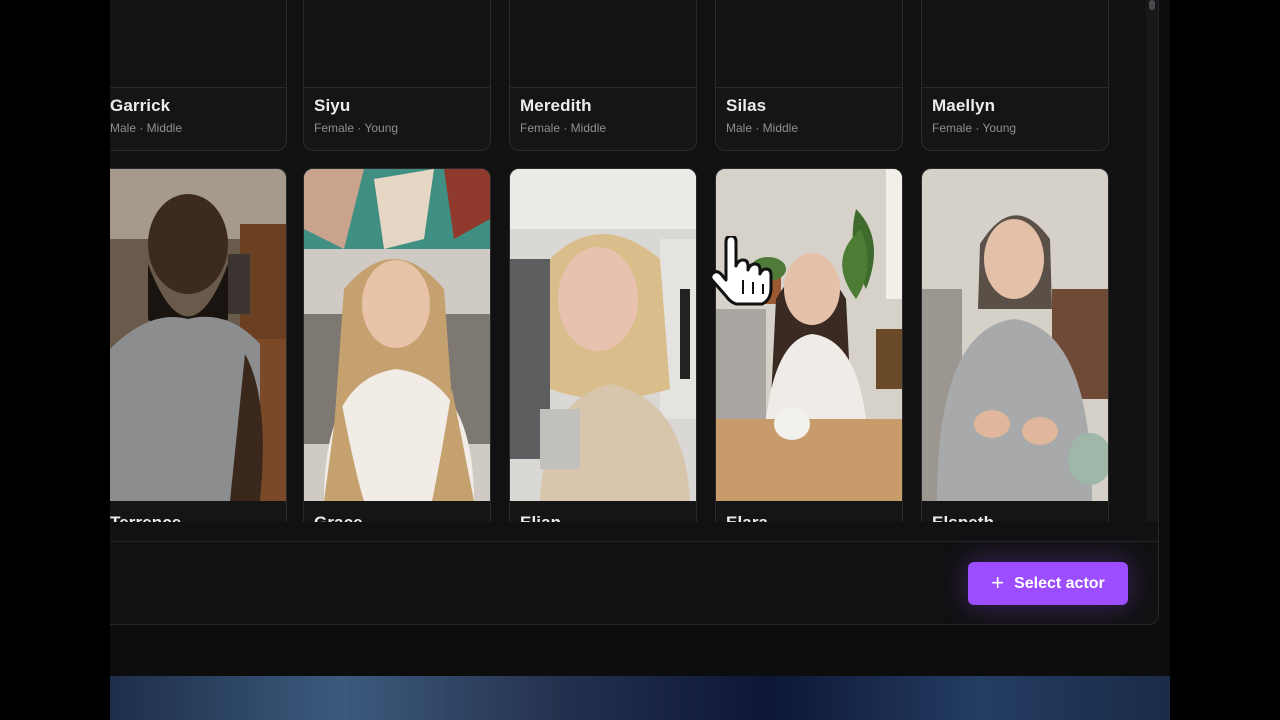 Image resolution: width=1280 pixels, height=720 pixels. I want to click on actor-card-siyu: Siyu Female · Young, so click(397, 75).